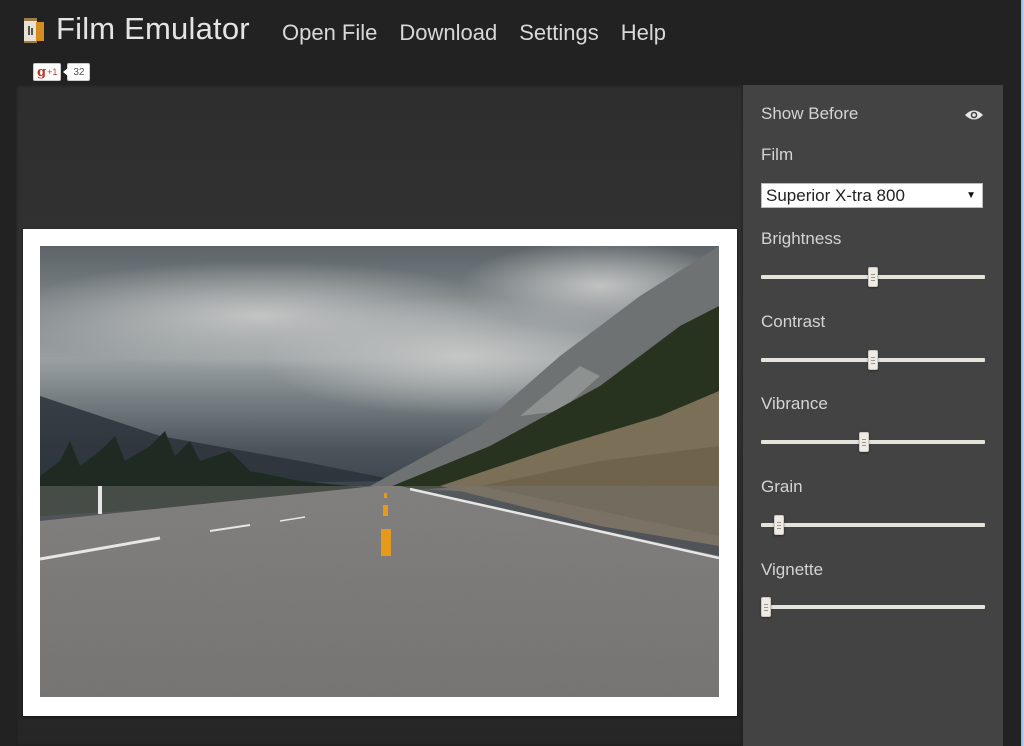 This screenshot has height=746, width=1024. I want to click on brightness-slider, so click(873, 277).